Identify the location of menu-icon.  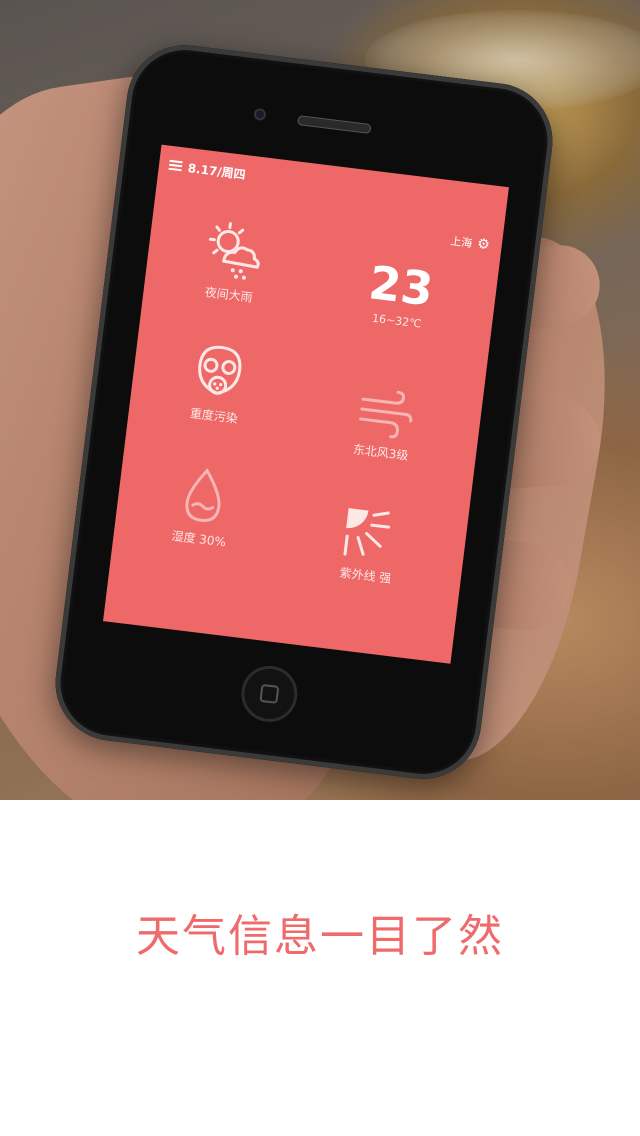
(175, 165).